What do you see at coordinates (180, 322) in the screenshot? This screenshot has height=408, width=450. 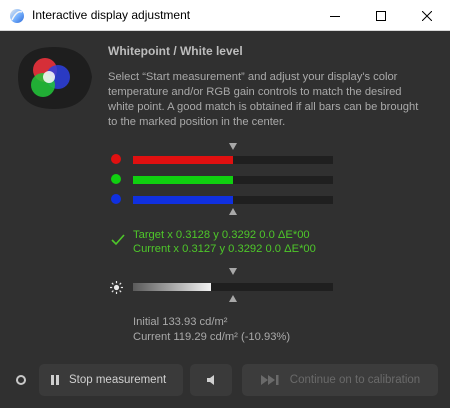 I see `initial-luminance: Initial 133.93 cd/m²` at bounding box center [180, 322].